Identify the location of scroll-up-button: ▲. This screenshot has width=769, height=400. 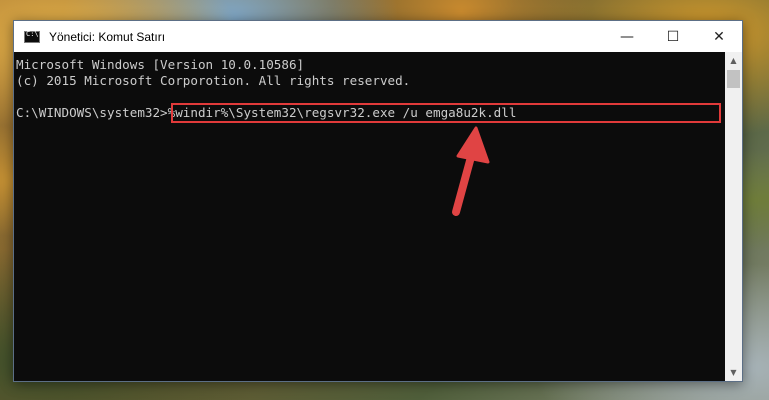
(733, 60).